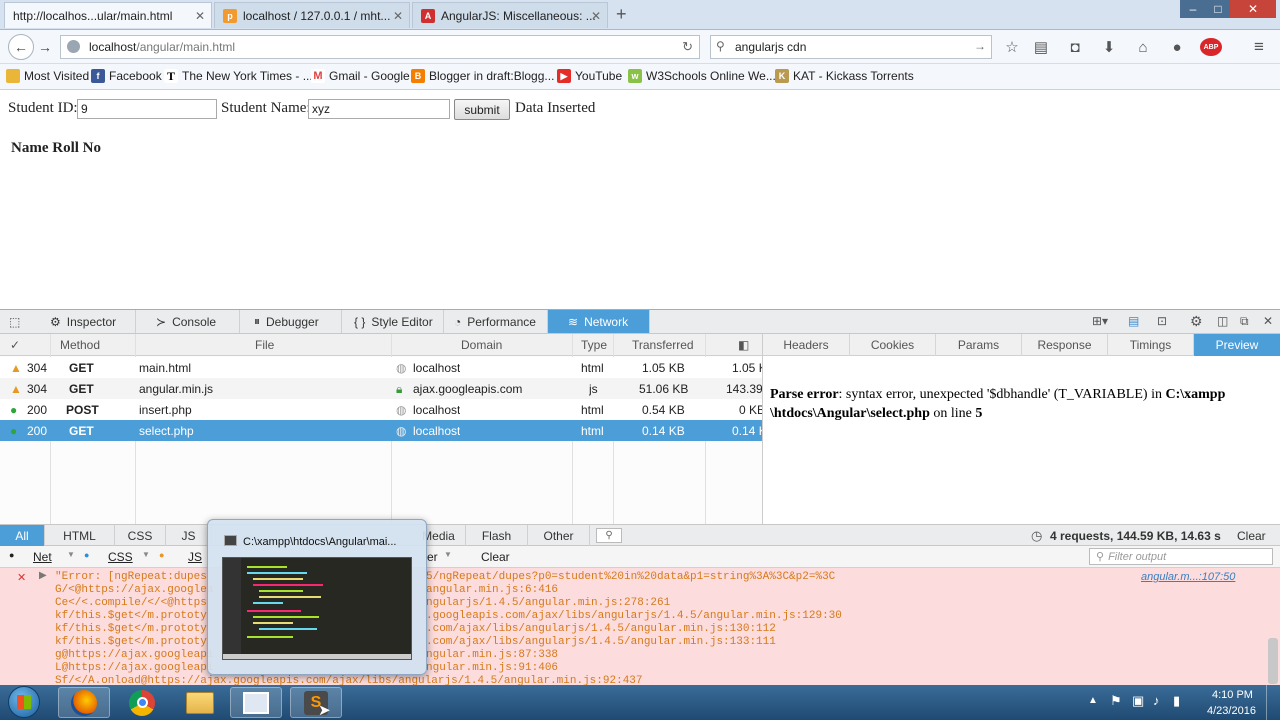 This screenshot has width=1280, height=720. I want to click on close-window-icon: ✕, so click(1253, 9).